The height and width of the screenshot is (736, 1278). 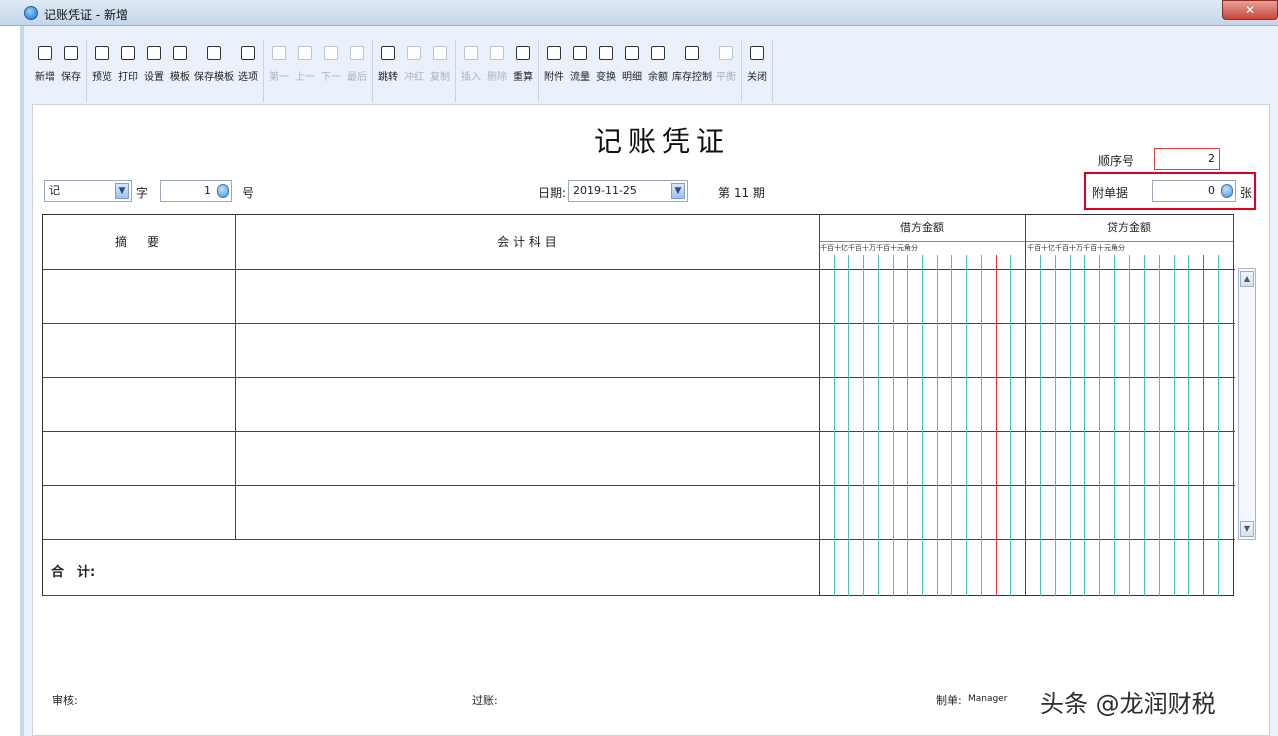 What do you see at coordinates (632, 53) in the screenshot?
I see `detail-icon` at bounding box center [632, 53].